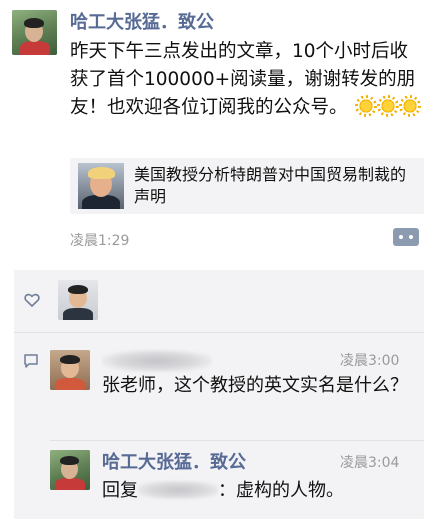  What do you see at coordinates (120, 490) in the screenshot?
I see `reply-prefix: 回复` at bounding box center [120, 490].